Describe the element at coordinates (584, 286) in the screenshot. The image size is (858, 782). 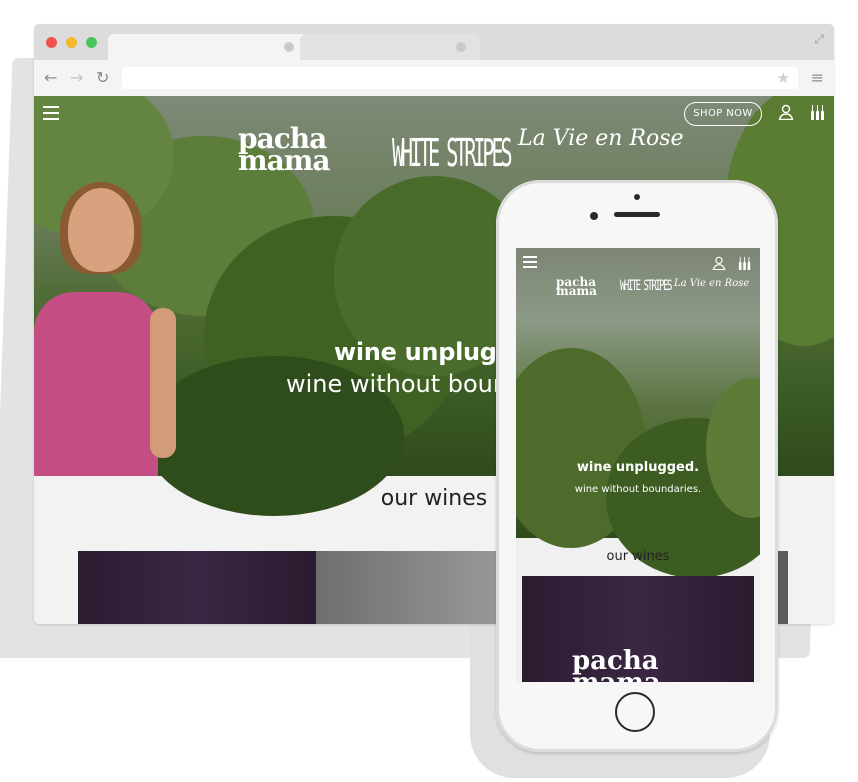
I see `mobile-brand-logo-pachamama: pacha mama` at that location.